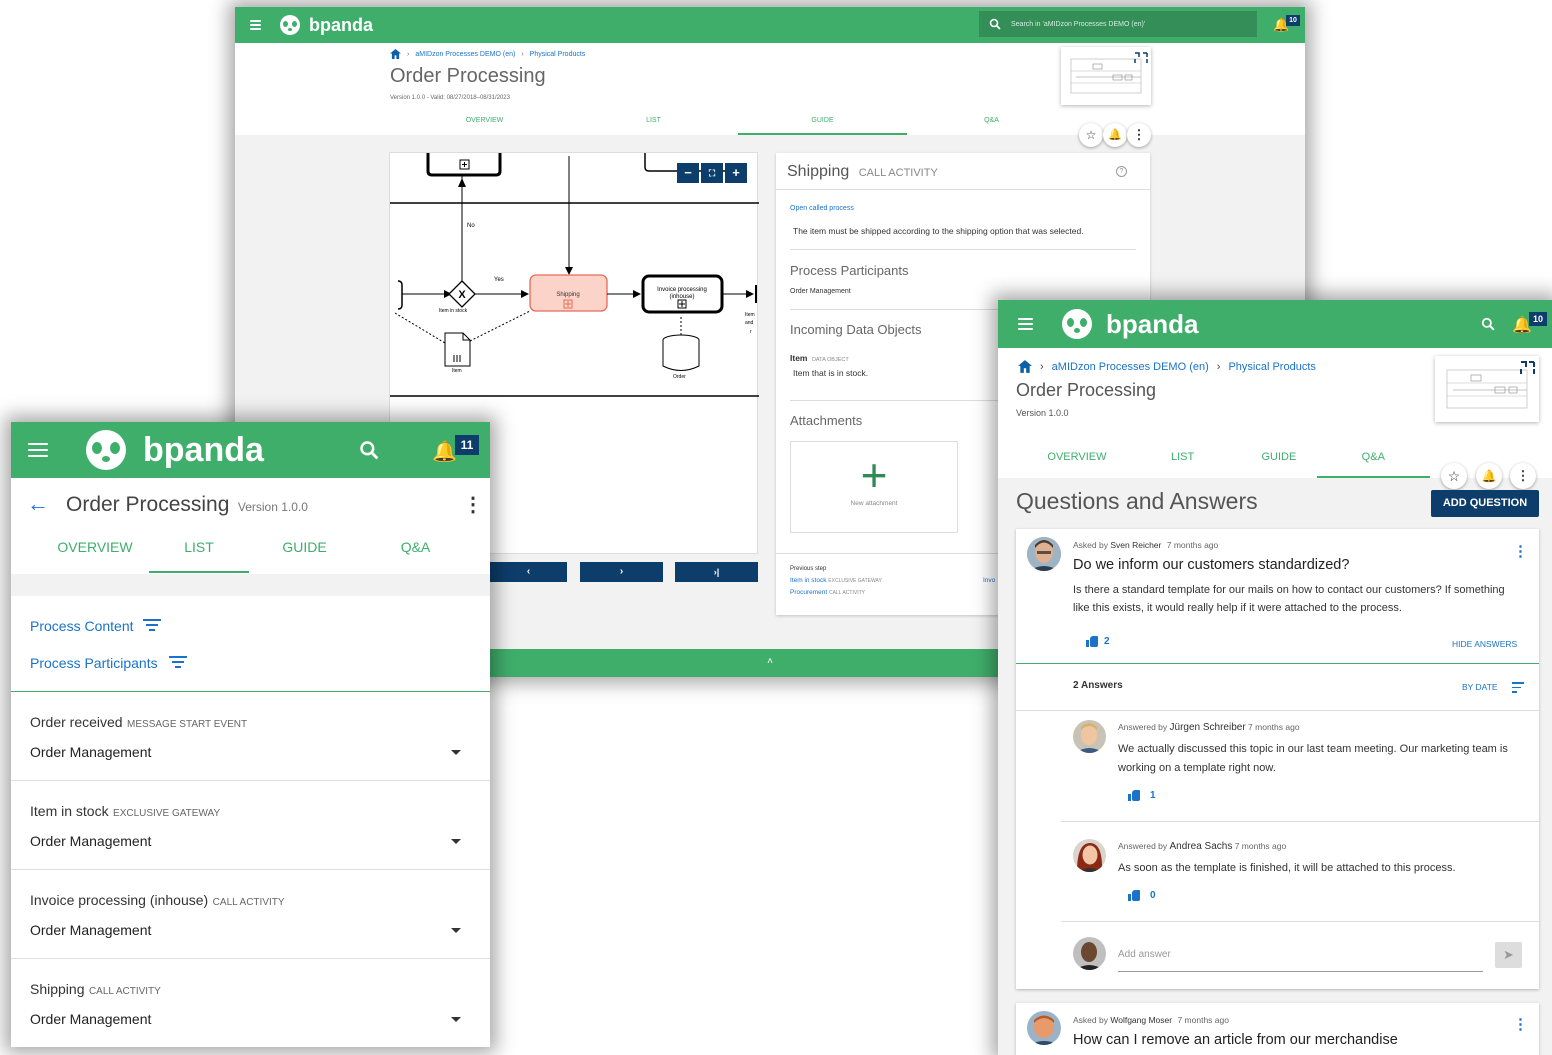  I want to click on send-icon: ➤, so click(1508, 954).